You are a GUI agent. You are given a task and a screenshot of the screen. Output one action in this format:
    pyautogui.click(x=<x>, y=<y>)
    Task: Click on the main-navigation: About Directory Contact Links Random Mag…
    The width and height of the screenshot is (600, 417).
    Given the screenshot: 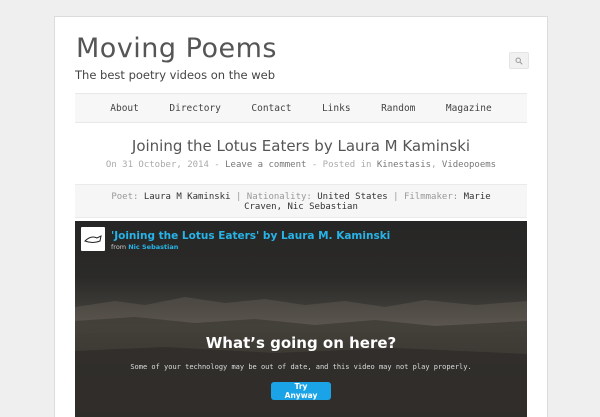 What is the action you would take?
    pyautogui.click(x=301, y=108)
    